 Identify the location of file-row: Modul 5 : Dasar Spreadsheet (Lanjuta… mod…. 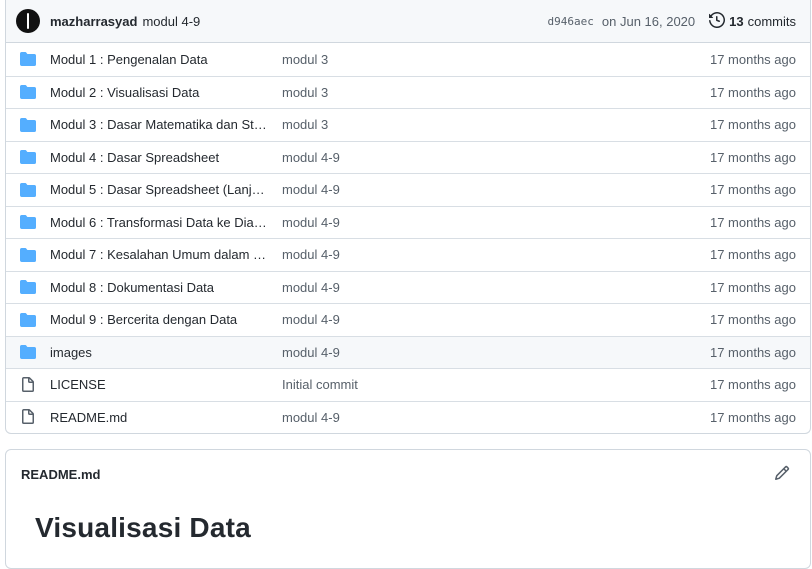
(408, 189).